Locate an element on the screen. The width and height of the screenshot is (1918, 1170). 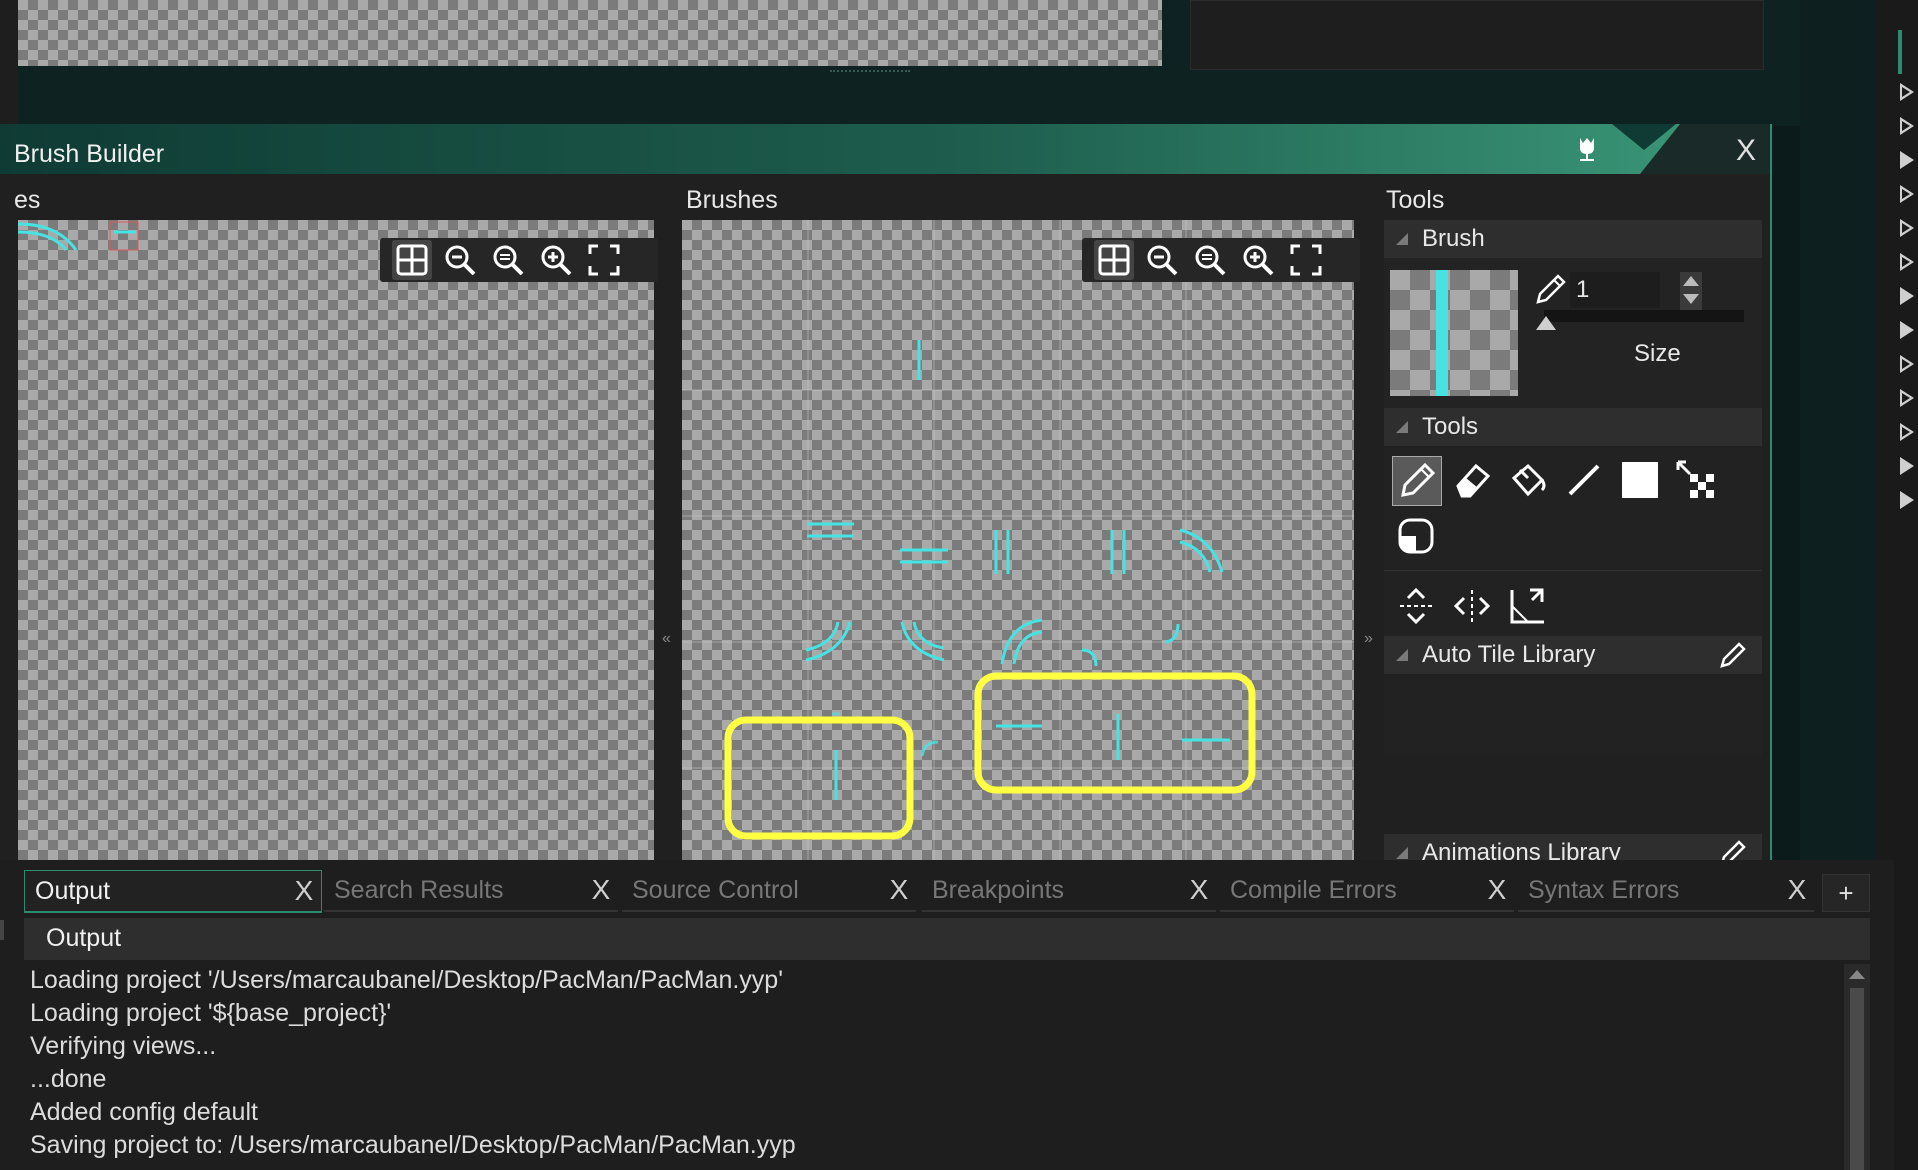
size-stepper is located at coordinates (1691, 291).